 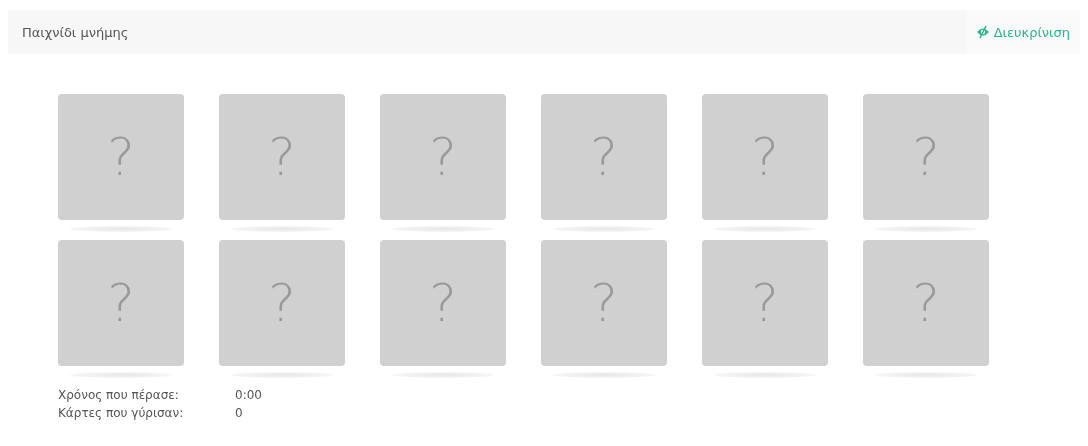 What do you see at coordinates (239, 413) in the screenshot?
I see `stat-value: 0` at bounding box center [239, 413].